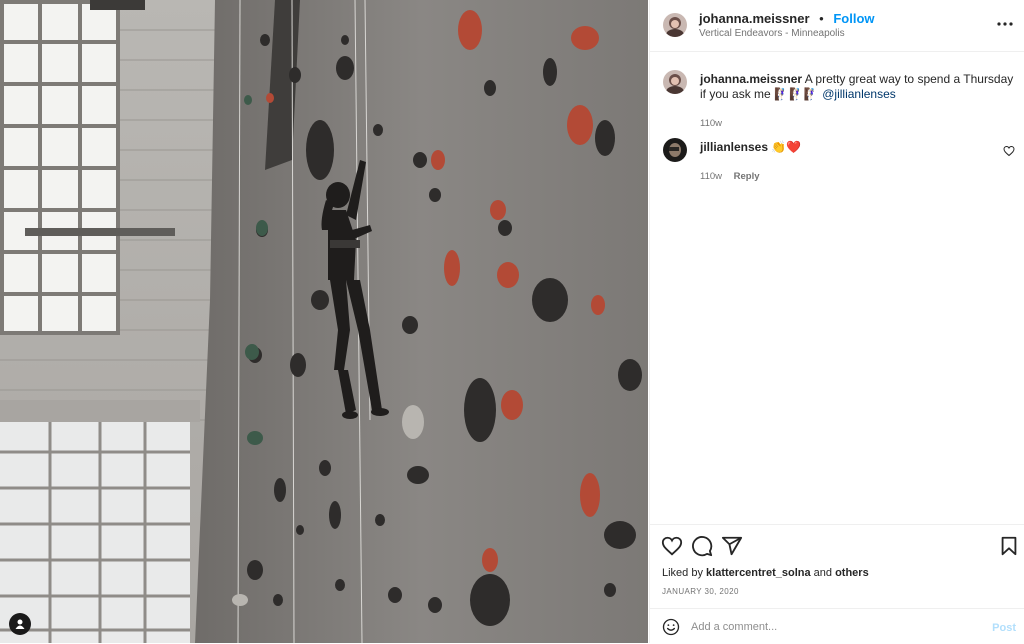 The image size is (1024, 644). Describe the element at coordinates (823, 573) in the screenshot. I see `likes-conjunction: and` at that location.